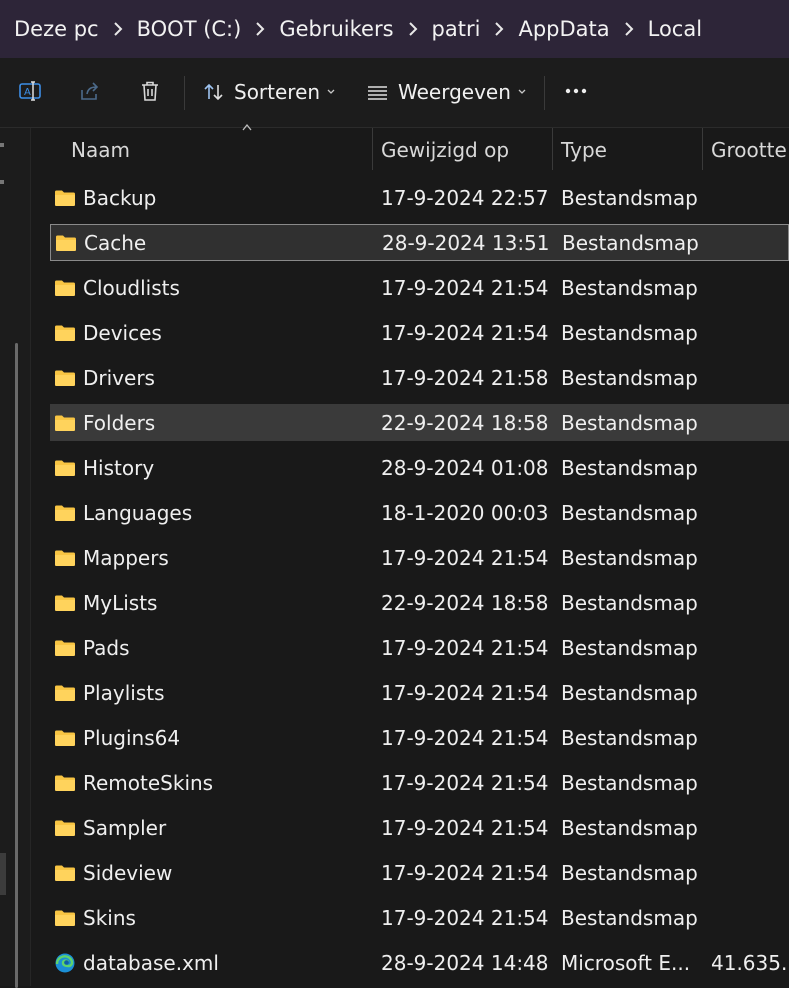 The image size is (789, 988). What do you see at coordinates (16, 665) in the screenshot?
I see `nav-scrollbar` at bounding box center [16, 665].